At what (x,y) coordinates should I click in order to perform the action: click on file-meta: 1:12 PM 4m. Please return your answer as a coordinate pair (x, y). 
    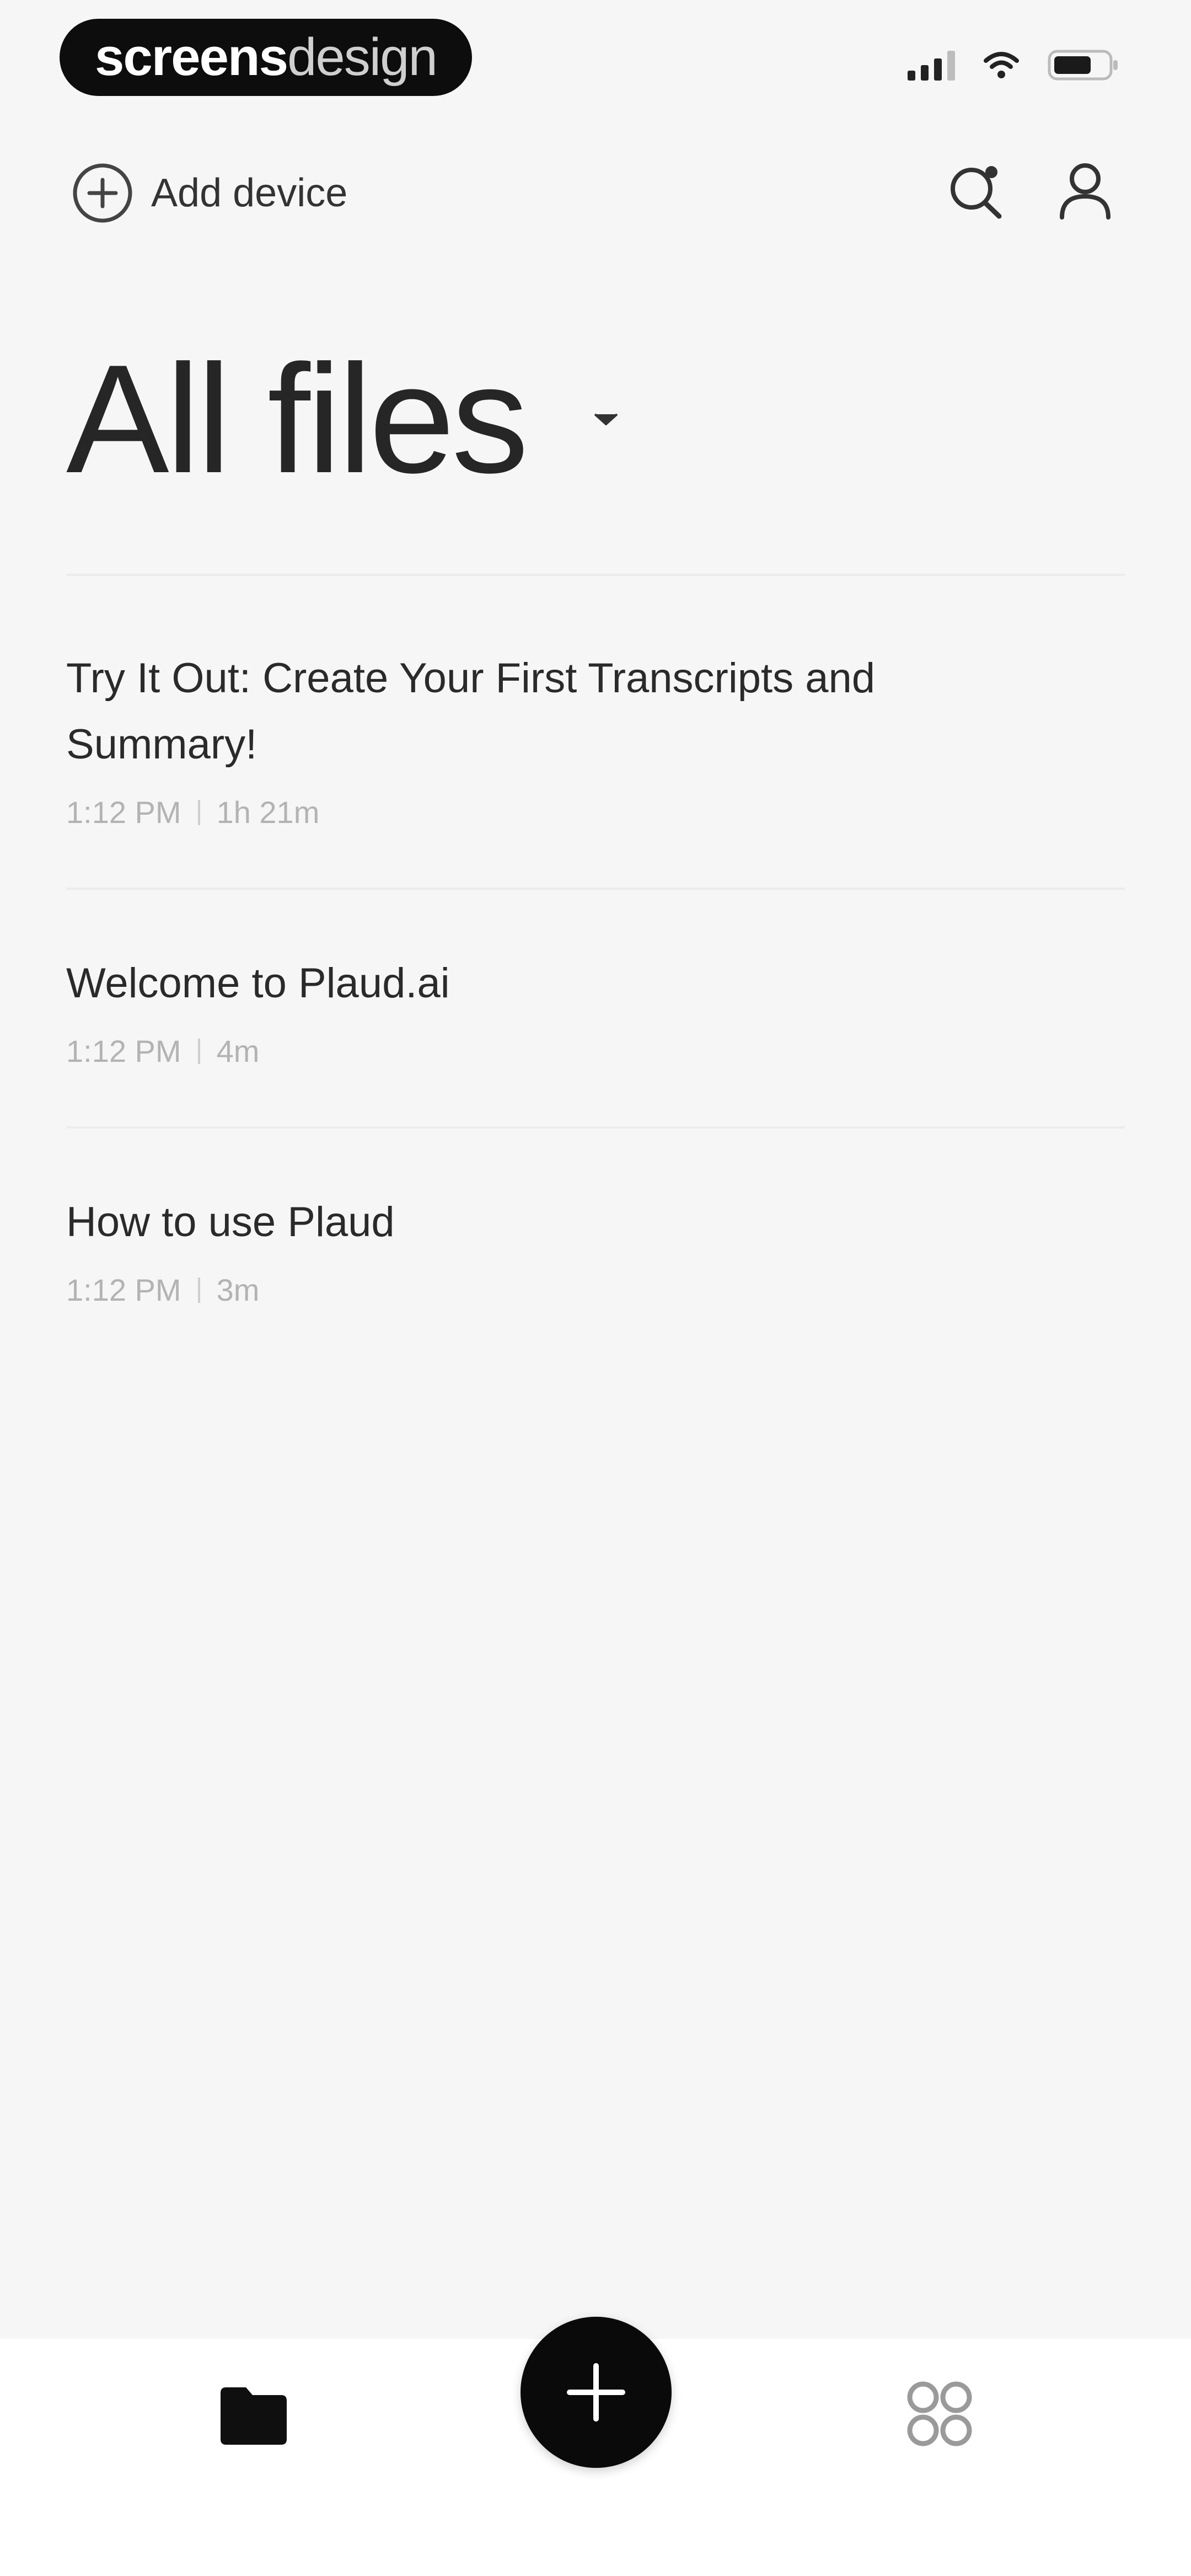
    Looking at the image, I should click on (595, 1051).